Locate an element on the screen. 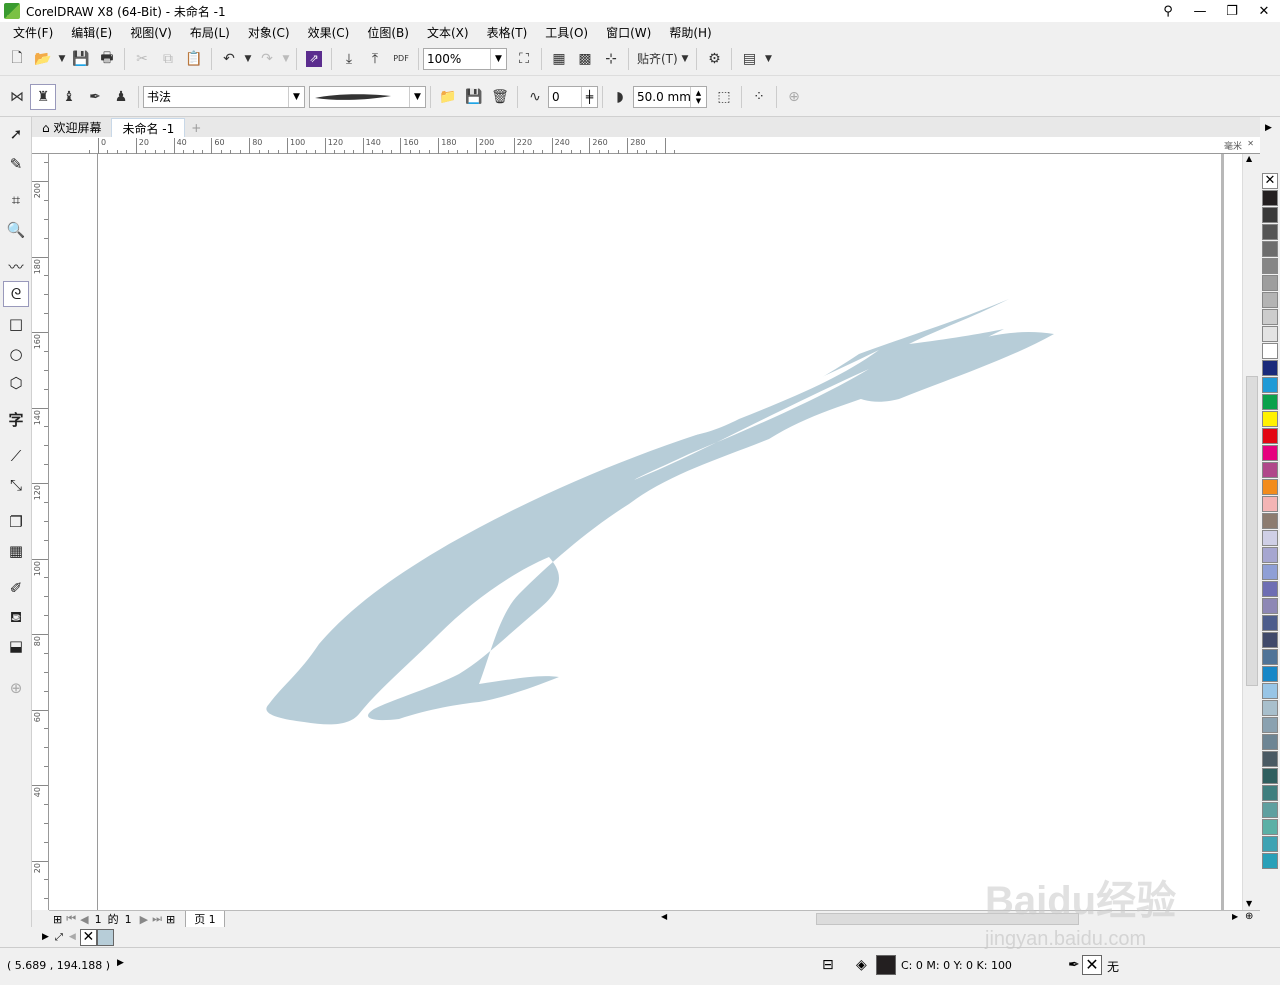 Image resolution: width=1280 pixels, height=985 pixels. vertical-ruler: 200 180 160 140 120 100 80 60 40 20 is located at coordinates (40, 532).